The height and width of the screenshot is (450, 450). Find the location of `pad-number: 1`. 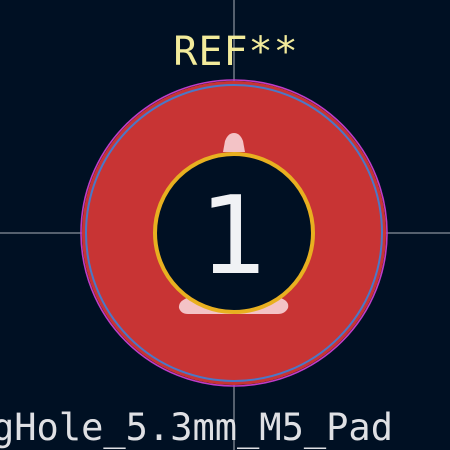

pad-number: 1 is located at coordinates (234, 236).